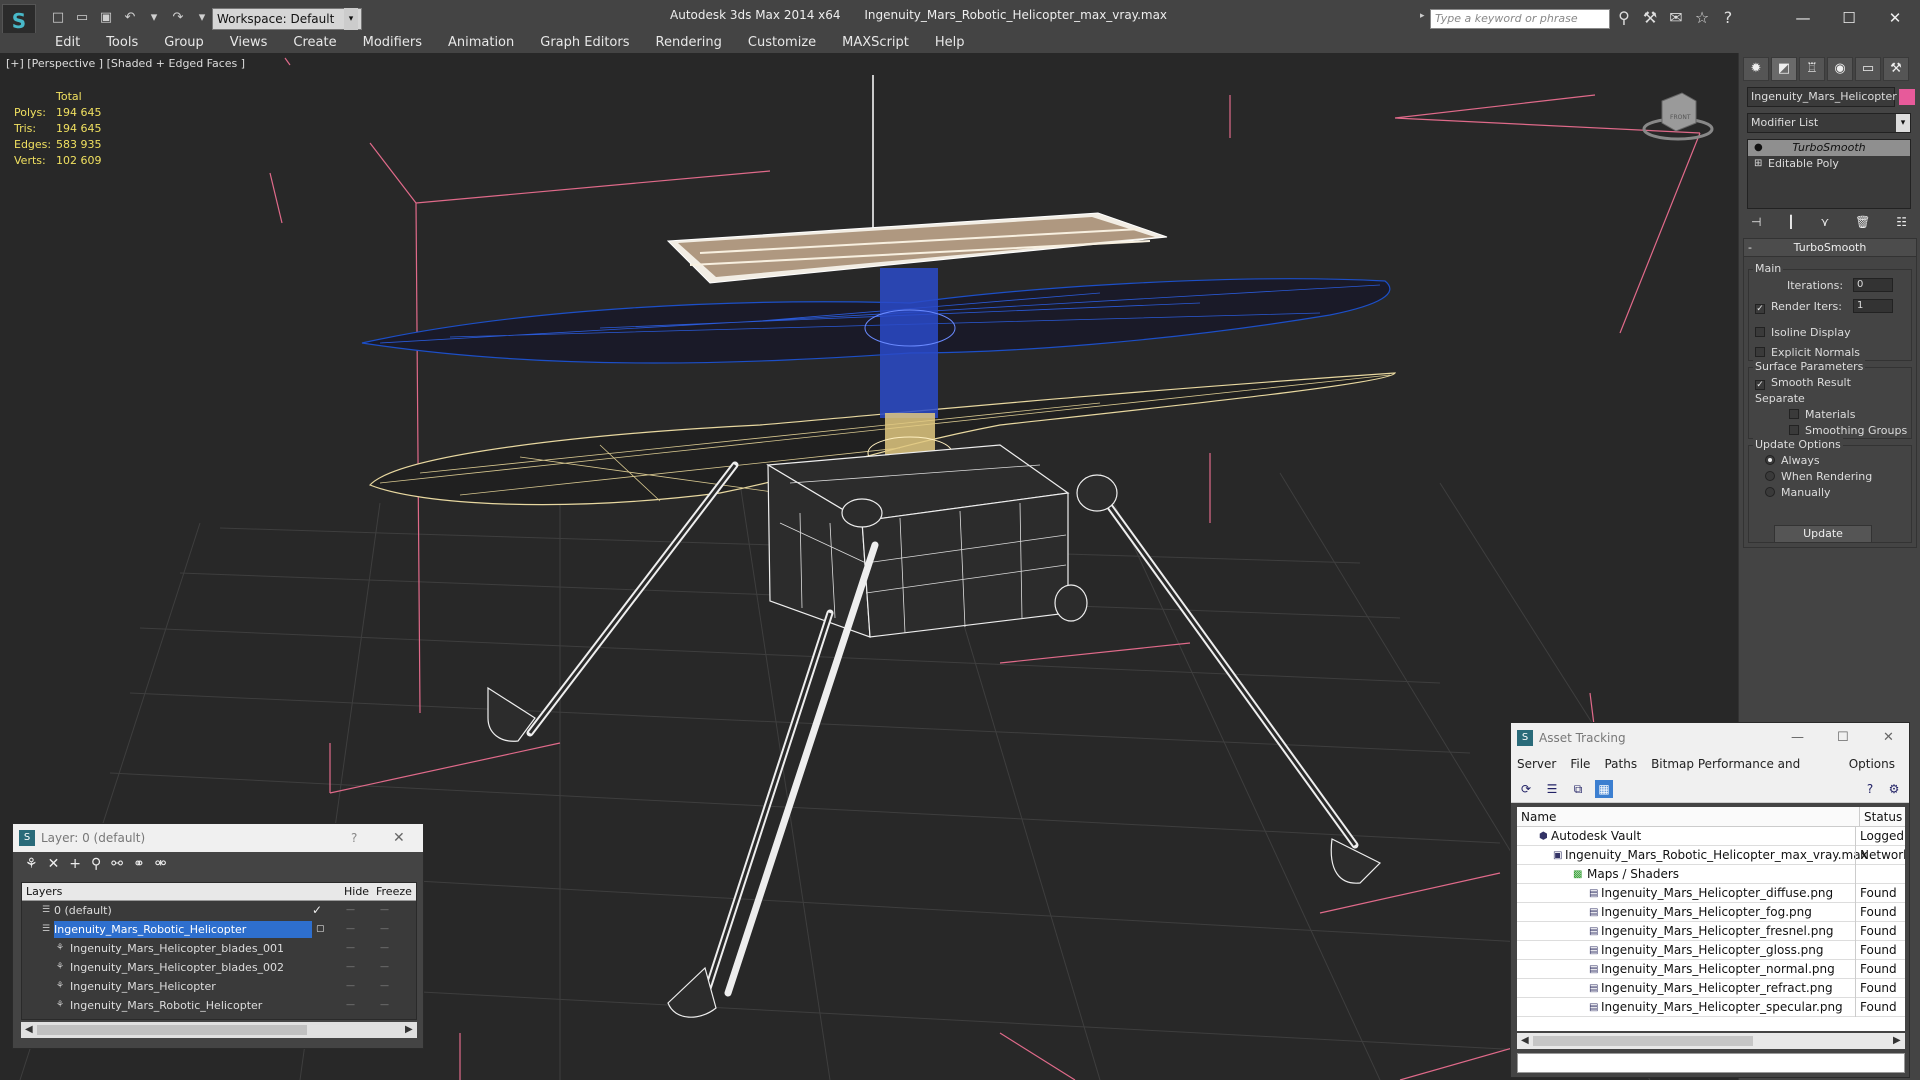 The image size is (1920, 1080). What do you see at coordinates (130, 18) in the screenshot?
I see `undo-icon: ↶` at bounding box center [130, 18].